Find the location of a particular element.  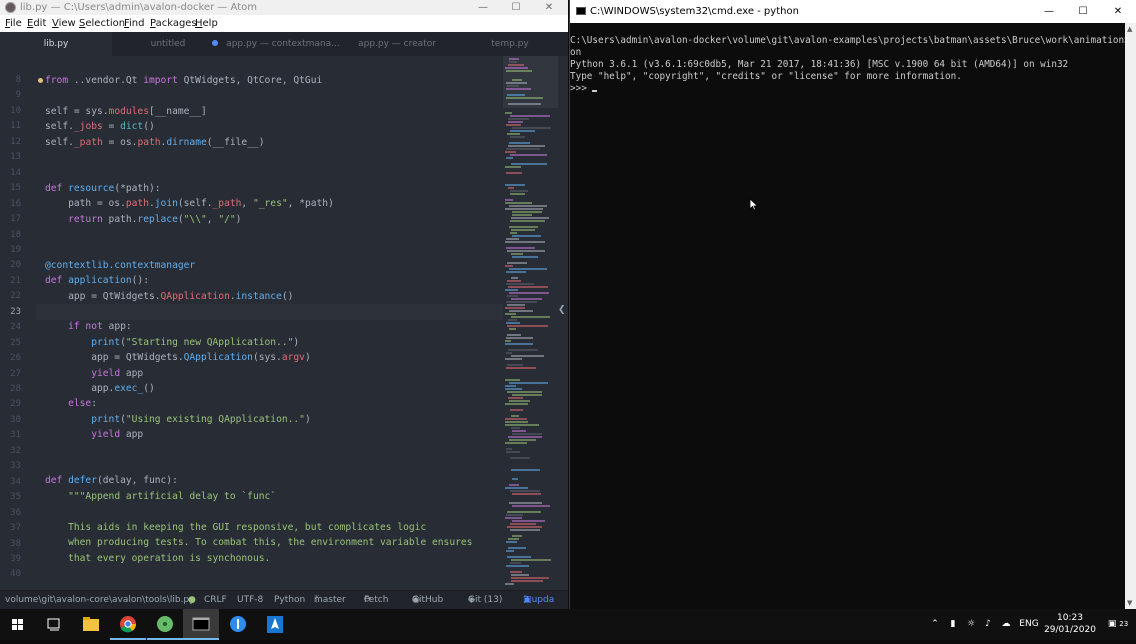

taskbar-atom is located at coordinates (165, 624).